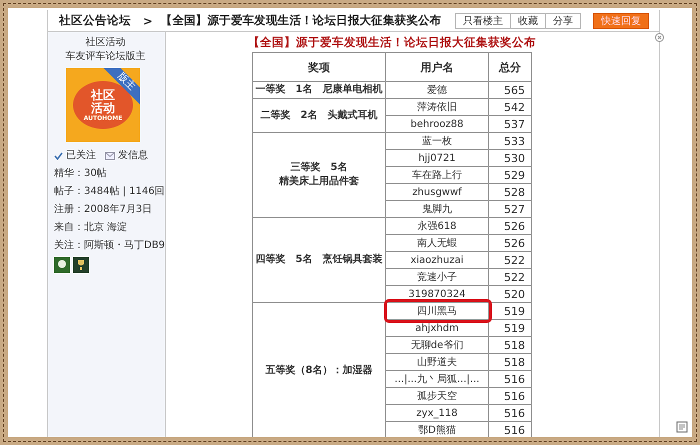  What do you see at coordinates (109, 191) in the screenshot?
I see `author-stat: 帖子：3484帖 | 1146回` at bounding box center [109, 191].